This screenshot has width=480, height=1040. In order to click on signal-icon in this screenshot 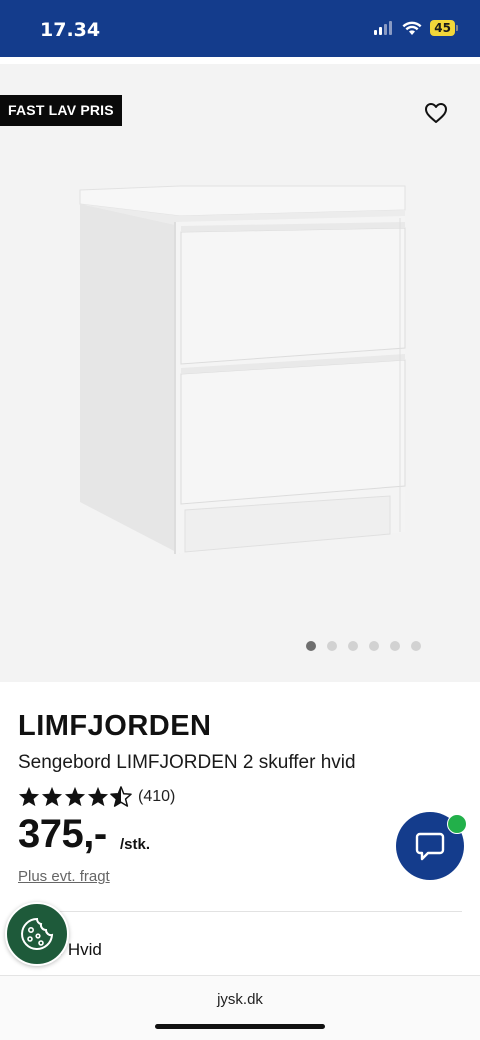, I will do `click(383, 28)`.